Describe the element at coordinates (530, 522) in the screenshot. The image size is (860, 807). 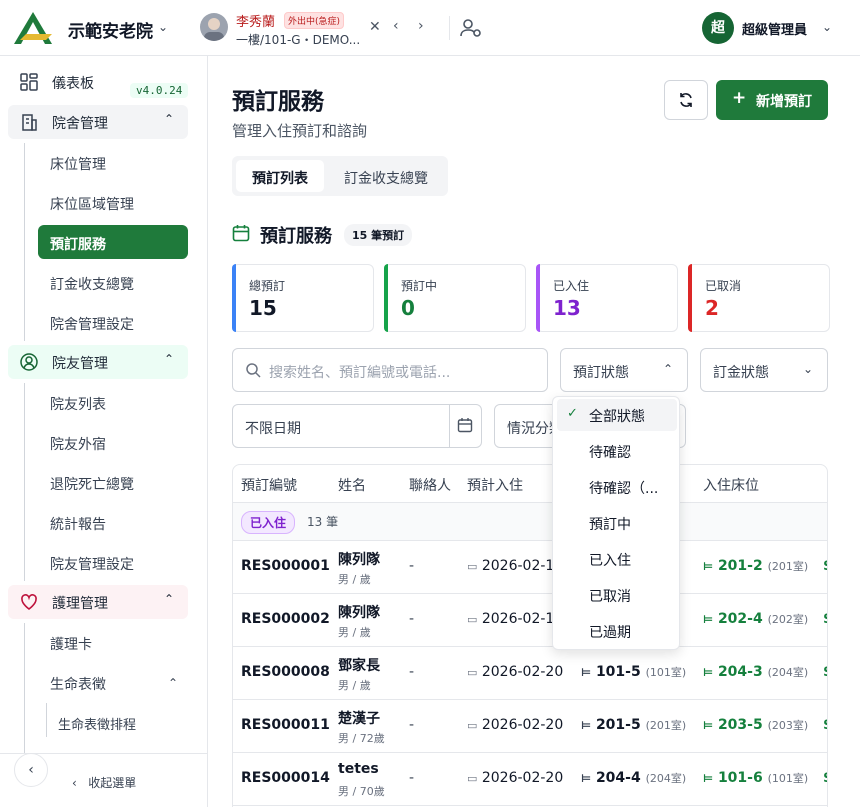
I see `group-row: 已入住 13 筆` at that location.